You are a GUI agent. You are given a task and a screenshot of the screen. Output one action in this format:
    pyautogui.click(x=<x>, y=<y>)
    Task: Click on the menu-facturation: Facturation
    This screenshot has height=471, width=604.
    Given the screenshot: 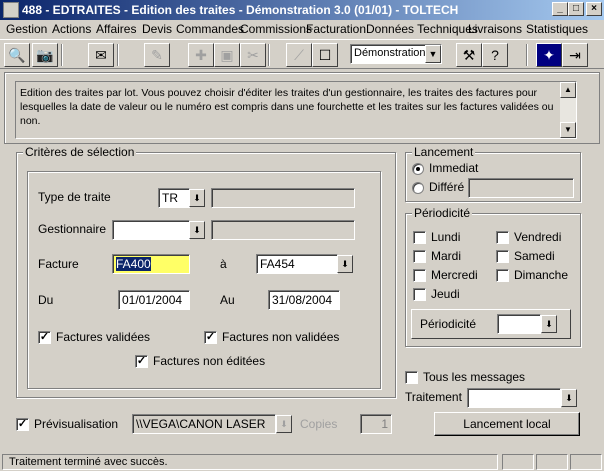 What is the action you would take?
    pyautogui.click(x=336, y=29)
    